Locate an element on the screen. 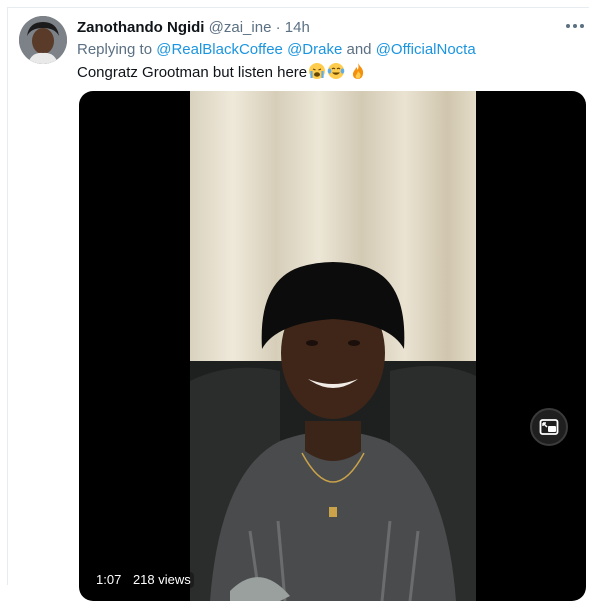 Image resolution: width=589 pixels, height=601 pixels. picture-in-picture-button is located at coordinates (549, 427).